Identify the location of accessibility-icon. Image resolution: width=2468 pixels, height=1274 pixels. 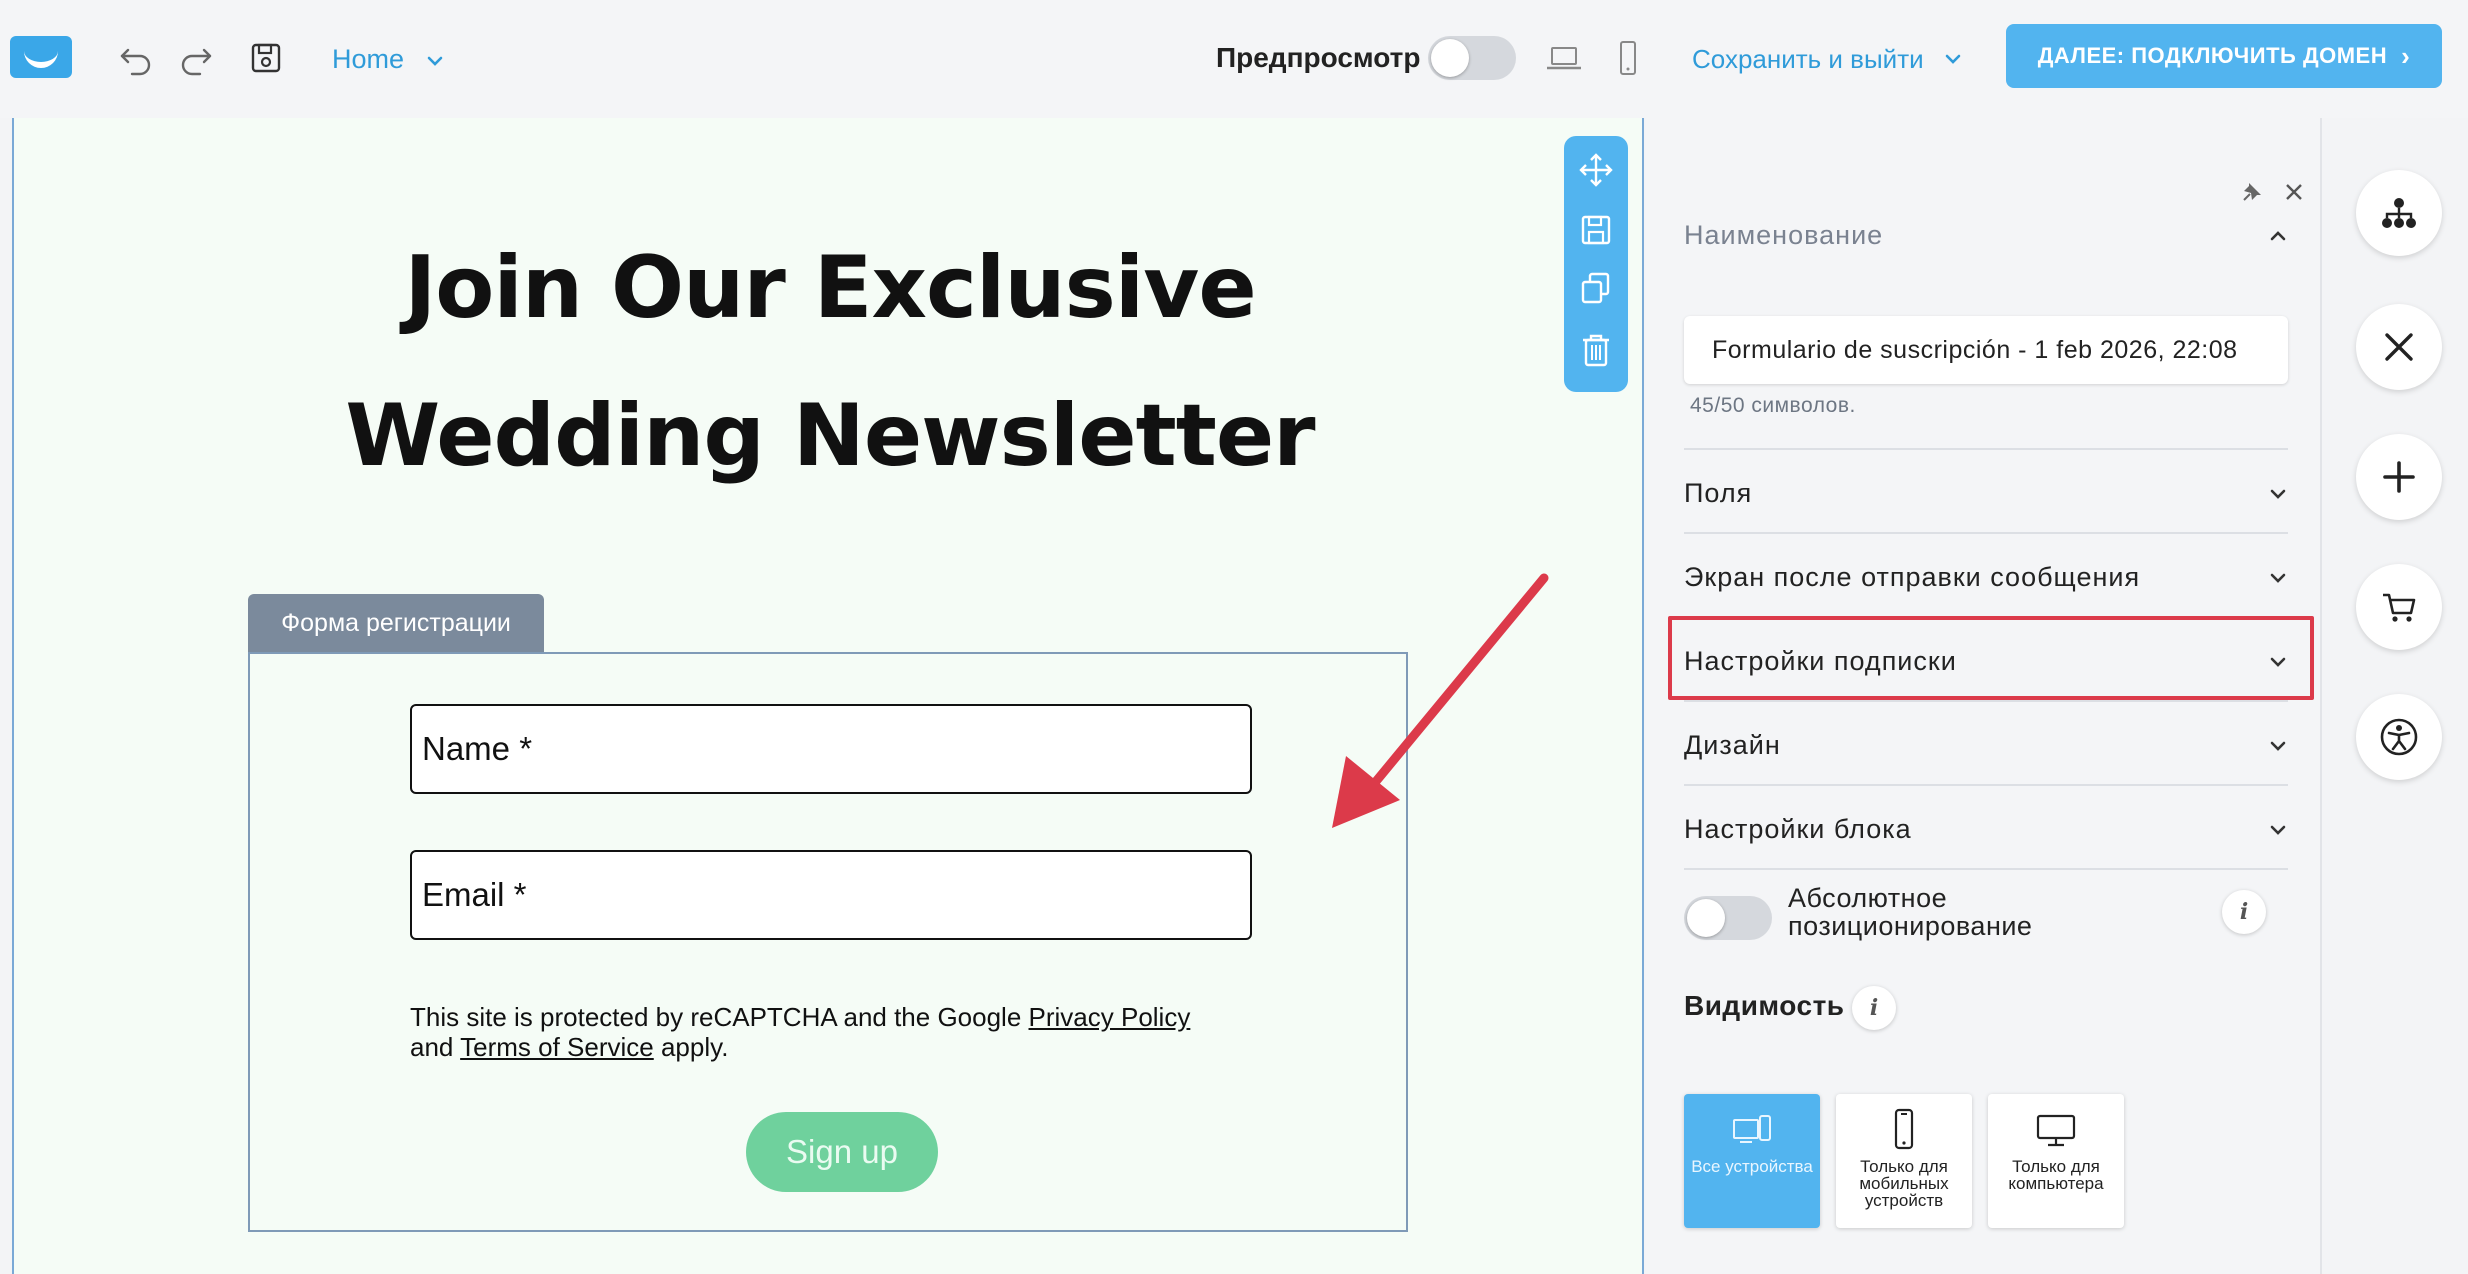
(2399, 737).